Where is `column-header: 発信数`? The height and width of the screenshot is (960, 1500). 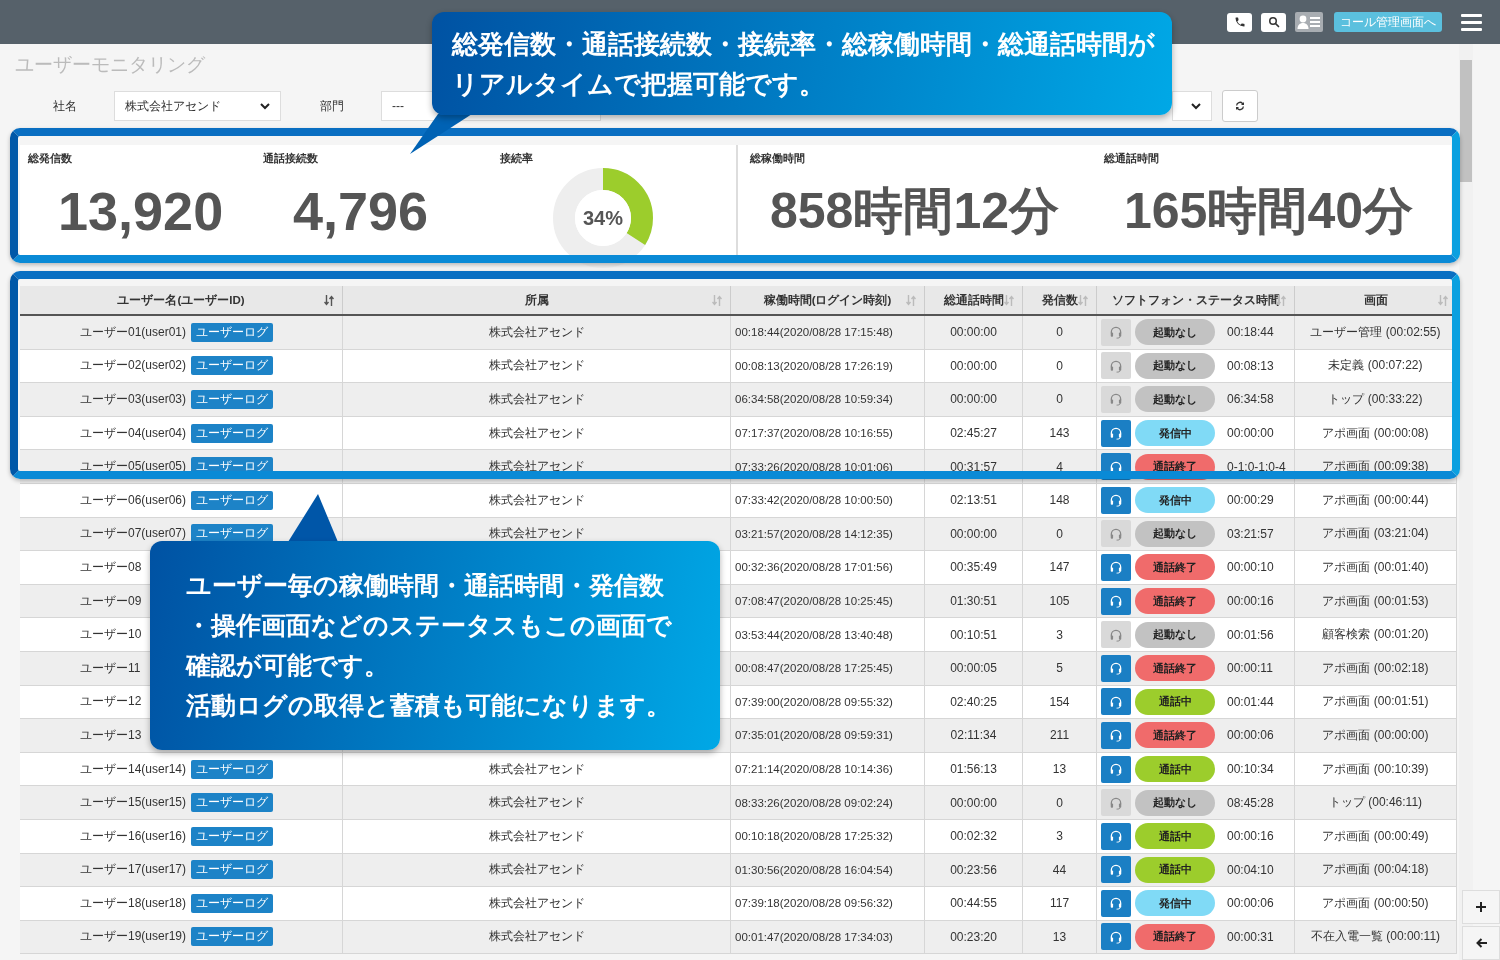 column-header: 発信数 is located at coordinates (1060, 300).